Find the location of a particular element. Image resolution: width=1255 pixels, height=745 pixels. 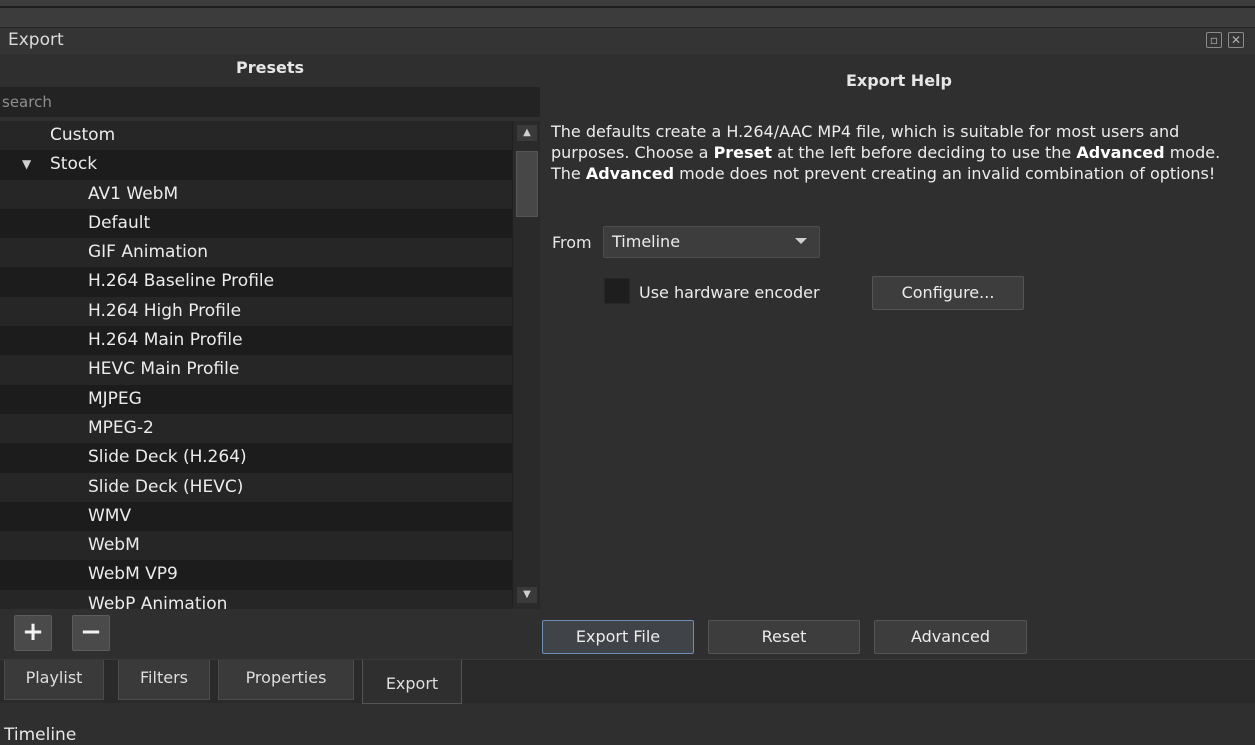

preset-item: Slide Deck (HEVC) is located at coordinates (256, 487).